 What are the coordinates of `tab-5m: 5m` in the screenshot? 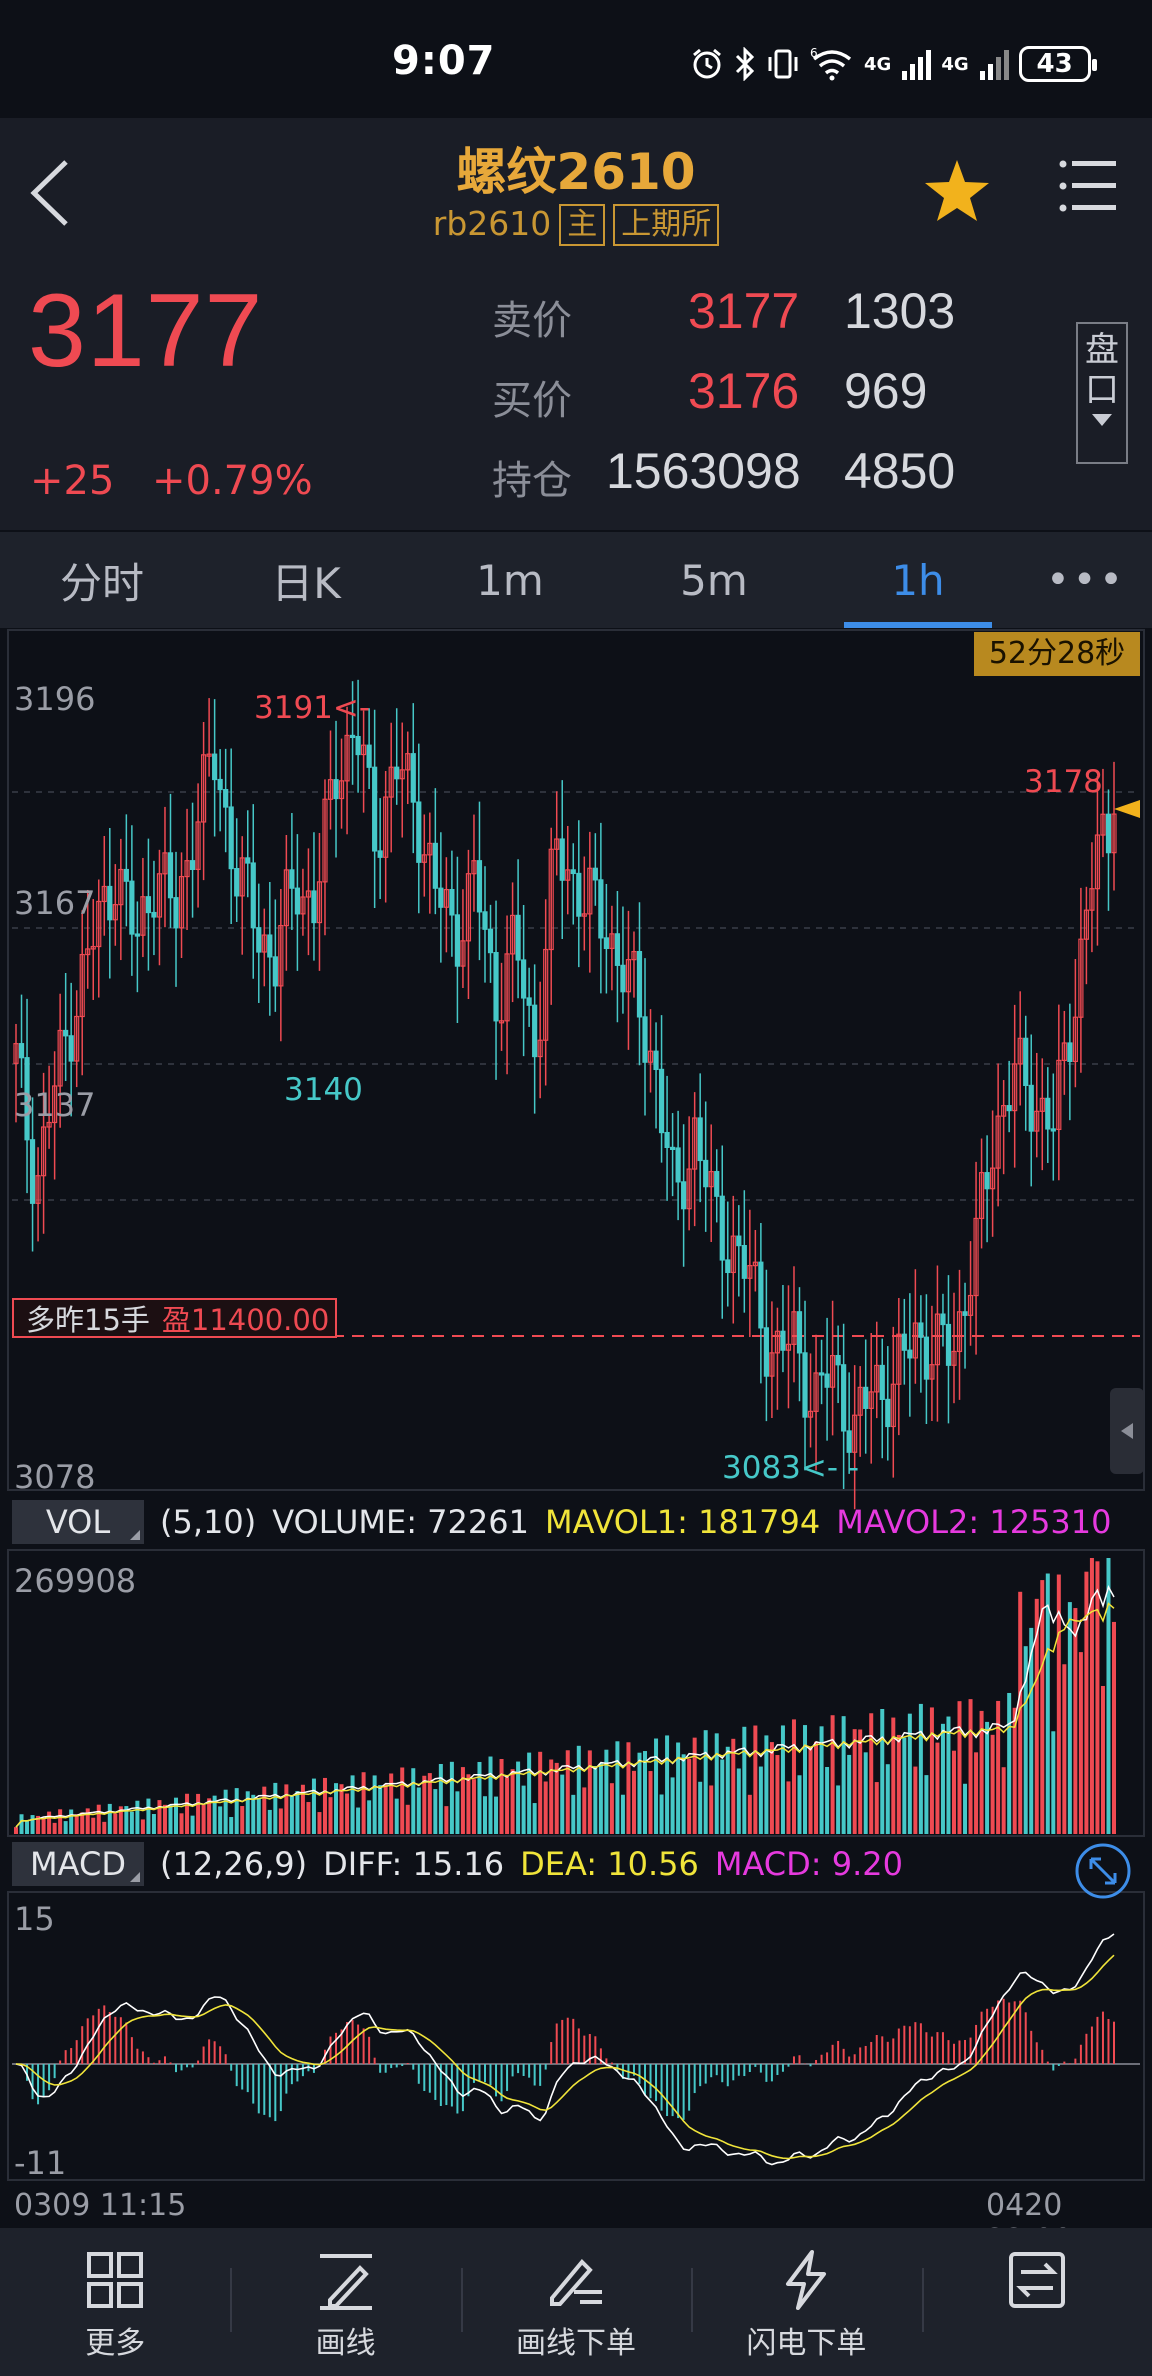 It's located at (714, 580).